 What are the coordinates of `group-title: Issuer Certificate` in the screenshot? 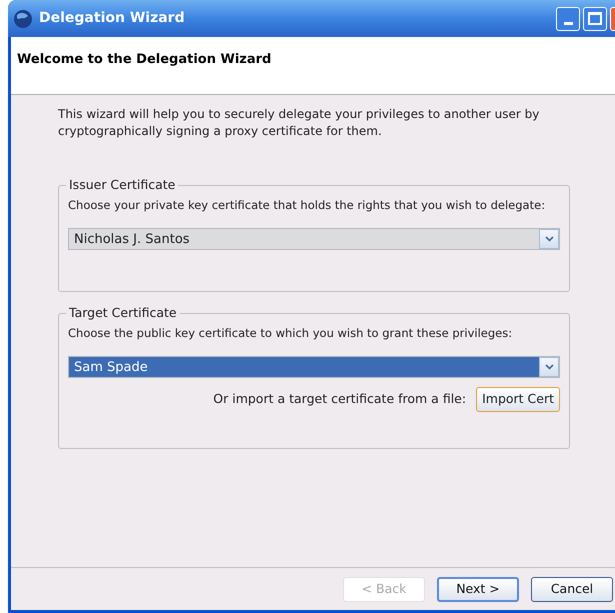 It's located at (122, 185).